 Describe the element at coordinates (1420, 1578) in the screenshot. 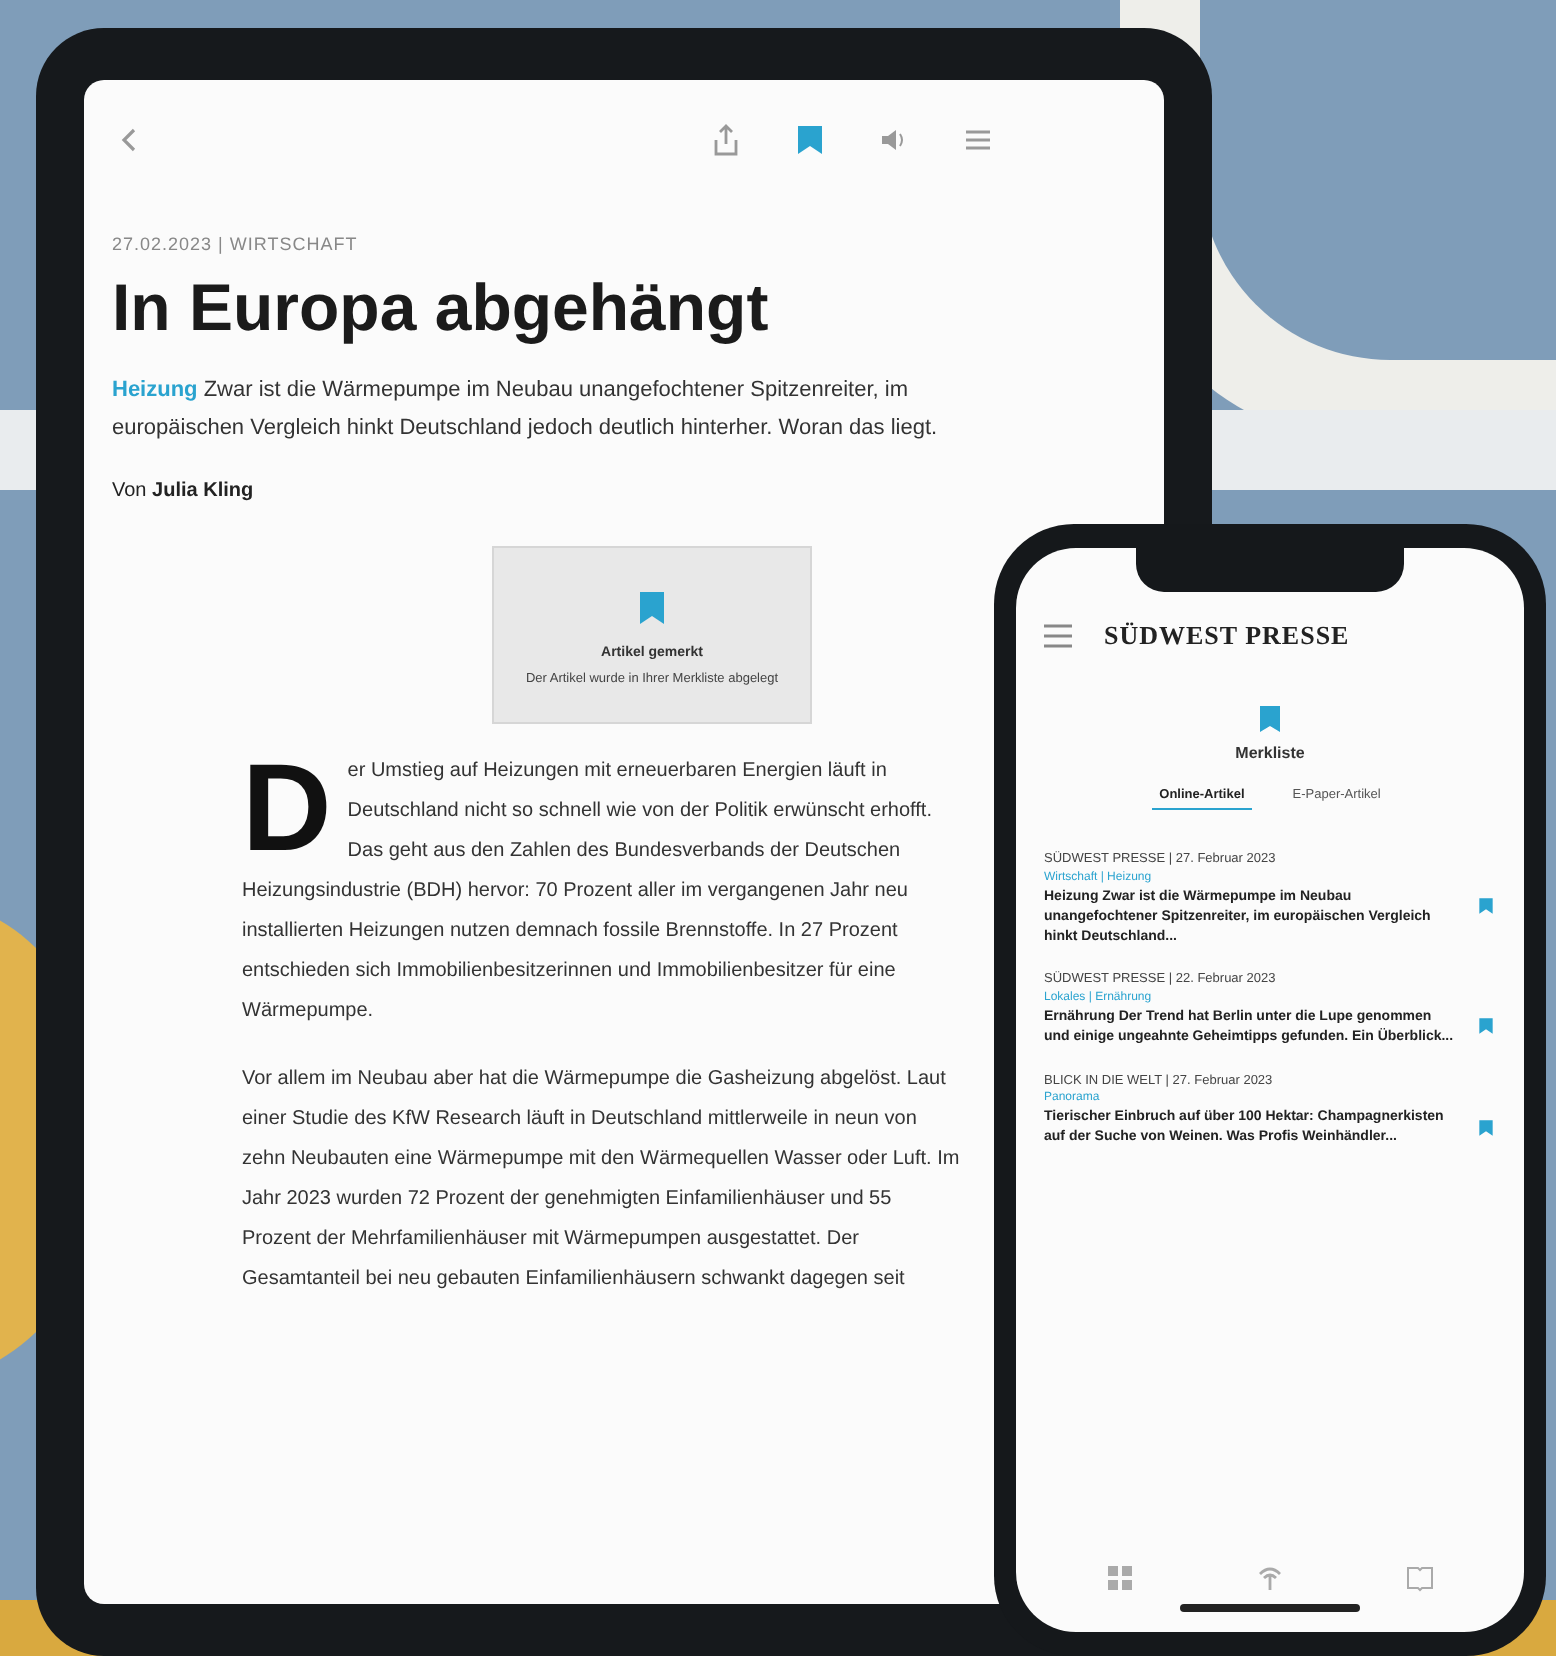

I see `book-icon` at that location.